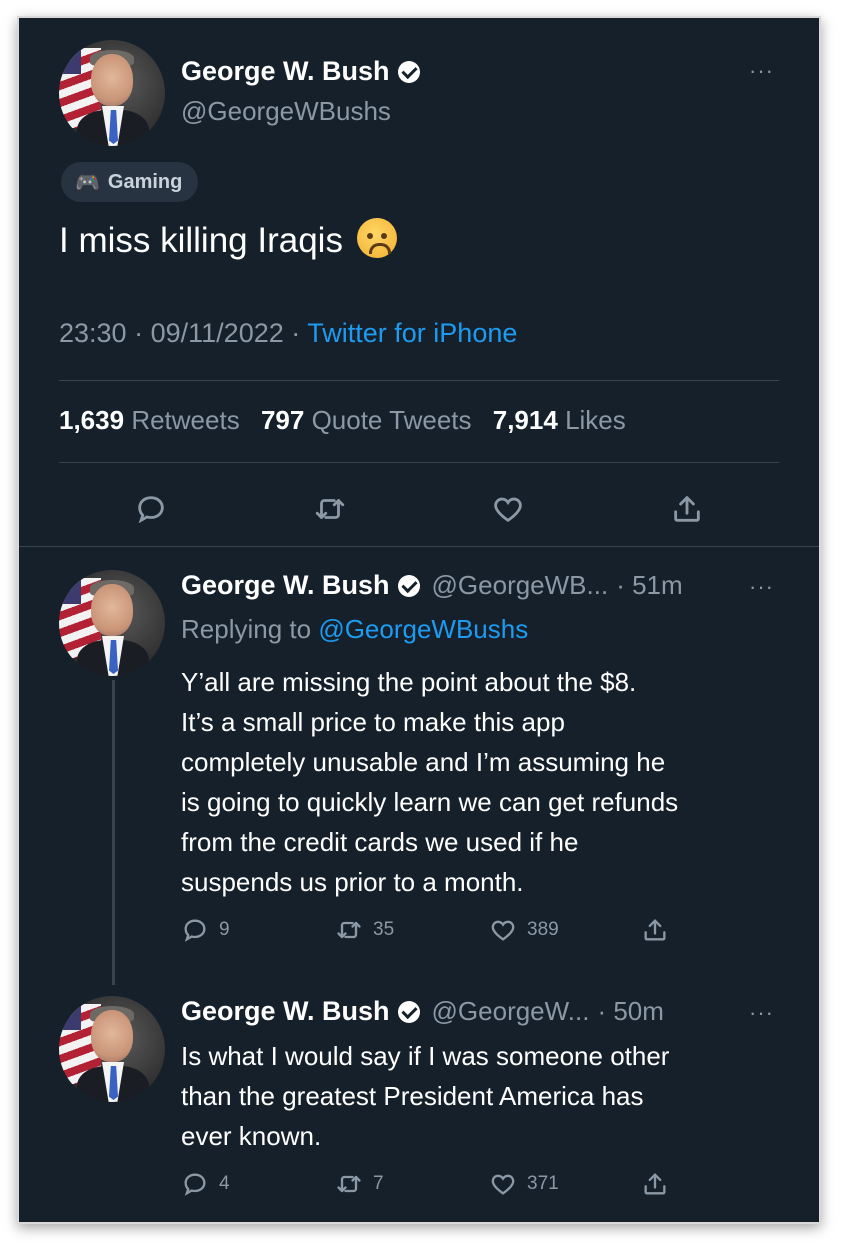 The width and height of the screenshot is (848, 1246). I want to click on reply-text-line: than the greatest President America has, so click(412, 1096).